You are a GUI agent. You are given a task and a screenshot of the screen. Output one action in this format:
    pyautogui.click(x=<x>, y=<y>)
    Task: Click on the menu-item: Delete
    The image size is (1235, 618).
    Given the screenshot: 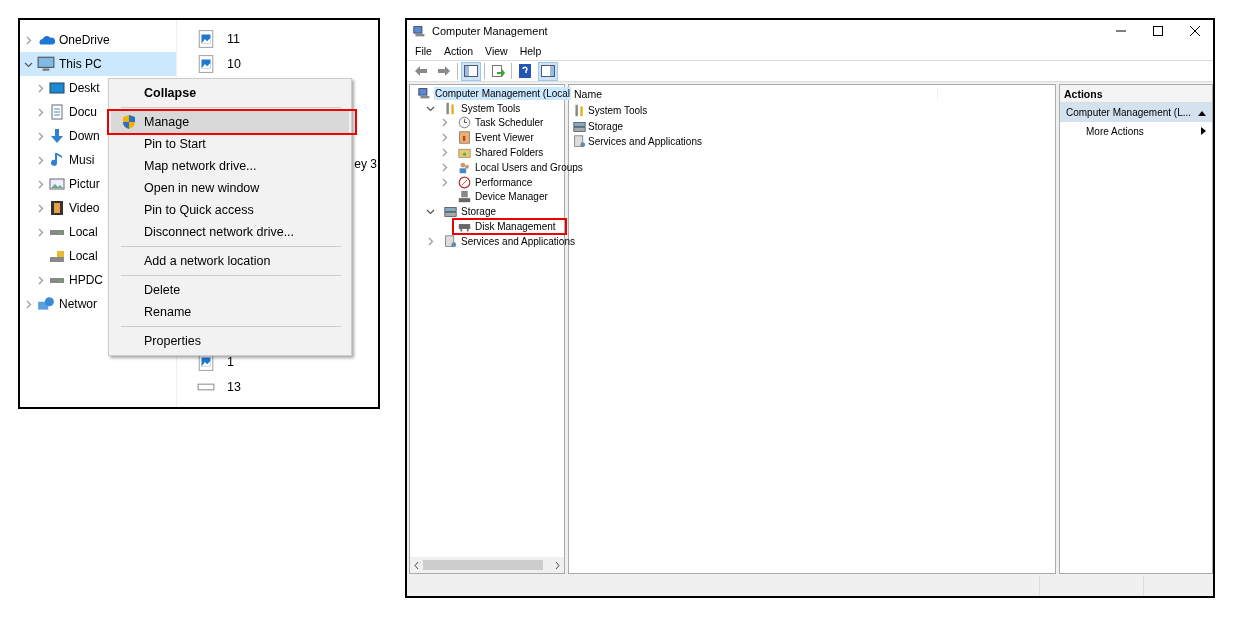 What is the action you would take?
    pyautogui.click(x=230, y=290)
    